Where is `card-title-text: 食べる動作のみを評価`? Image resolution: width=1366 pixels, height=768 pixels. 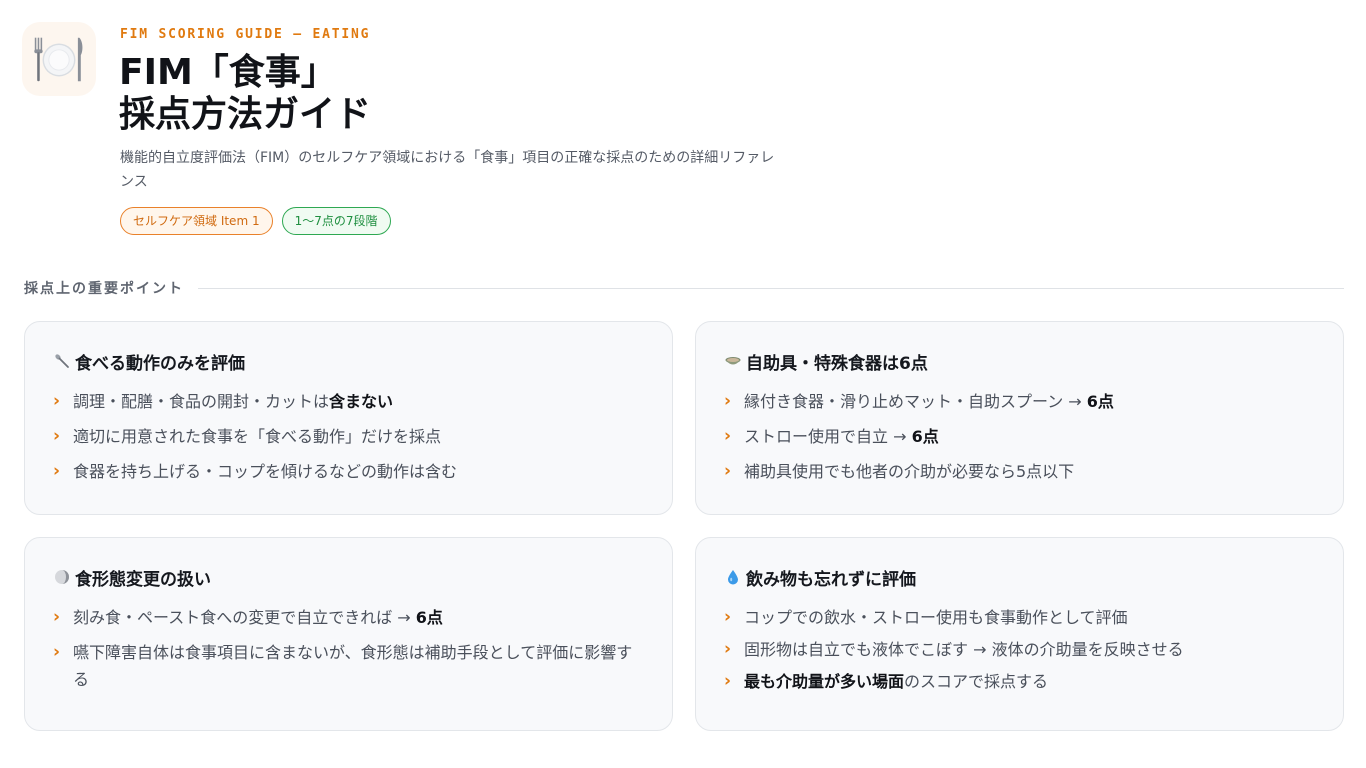
card-title-text: 食べる動作のみを評価 is located at coordinates (160, 363).